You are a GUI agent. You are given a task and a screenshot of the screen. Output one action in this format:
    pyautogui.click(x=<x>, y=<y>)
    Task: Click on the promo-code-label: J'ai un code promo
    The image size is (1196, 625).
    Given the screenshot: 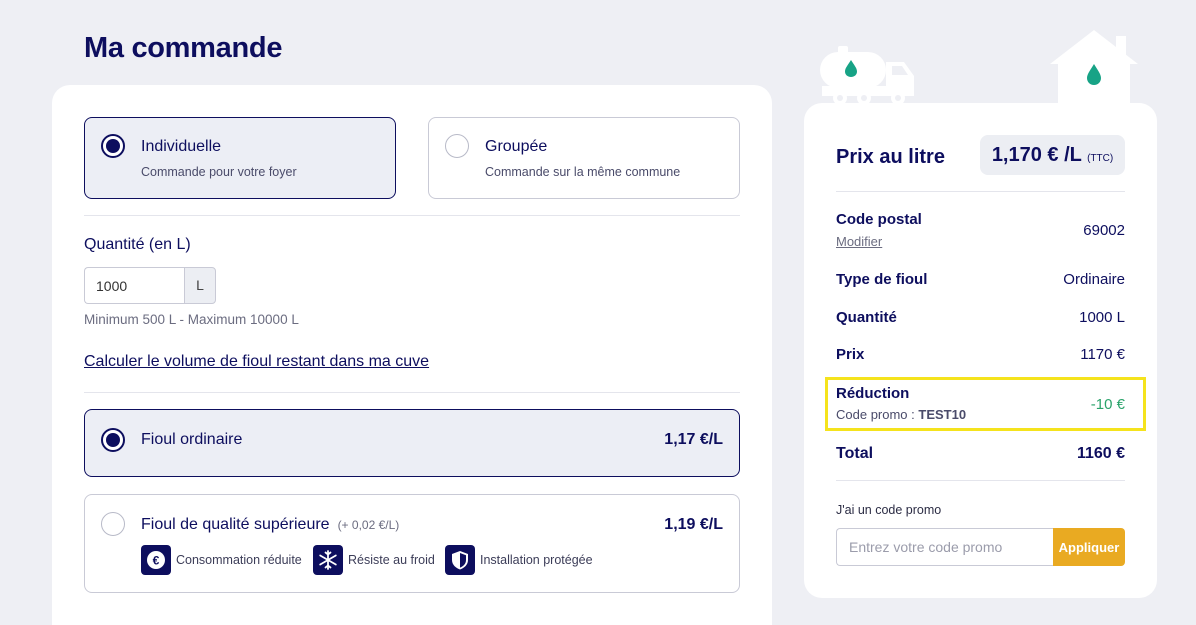 What is the action you would take?
    pyautogui.click(x=889, y=510)
    